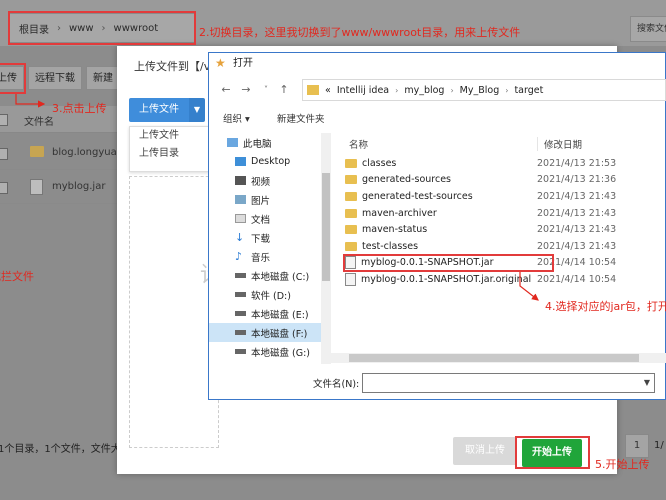 The width and height of the screenshot is (666, 500). Describe the element at coordinates (30, 101) in the screenshot. I see `arrow-step3` at that location.